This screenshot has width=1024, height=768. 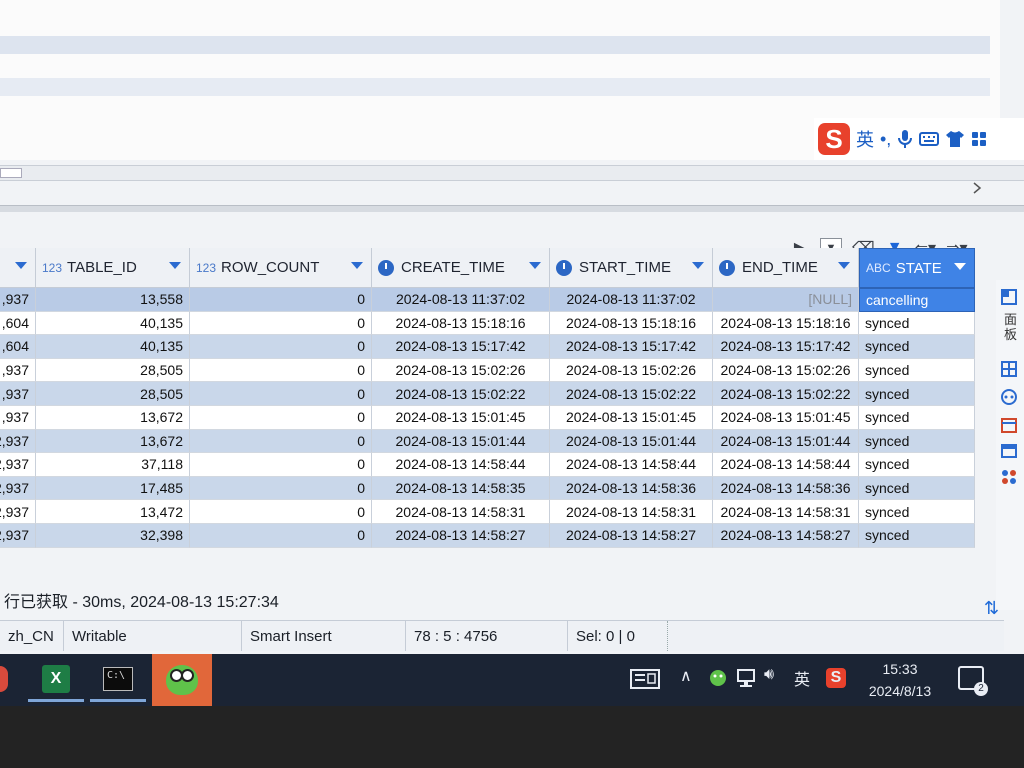 I want to click on grid-cell: 13,558, so click(x=113, y=300).